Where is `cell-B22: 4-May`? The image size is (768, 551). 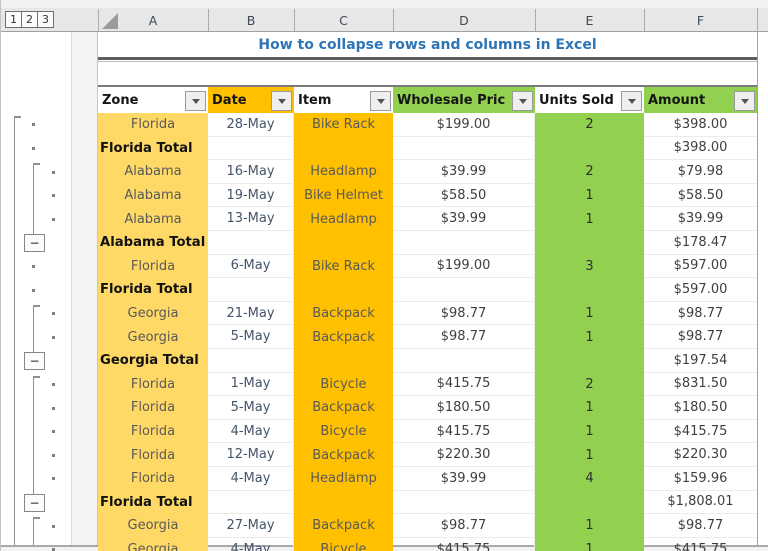 cell-B22: 4-May is located at coordinates (251, 544).